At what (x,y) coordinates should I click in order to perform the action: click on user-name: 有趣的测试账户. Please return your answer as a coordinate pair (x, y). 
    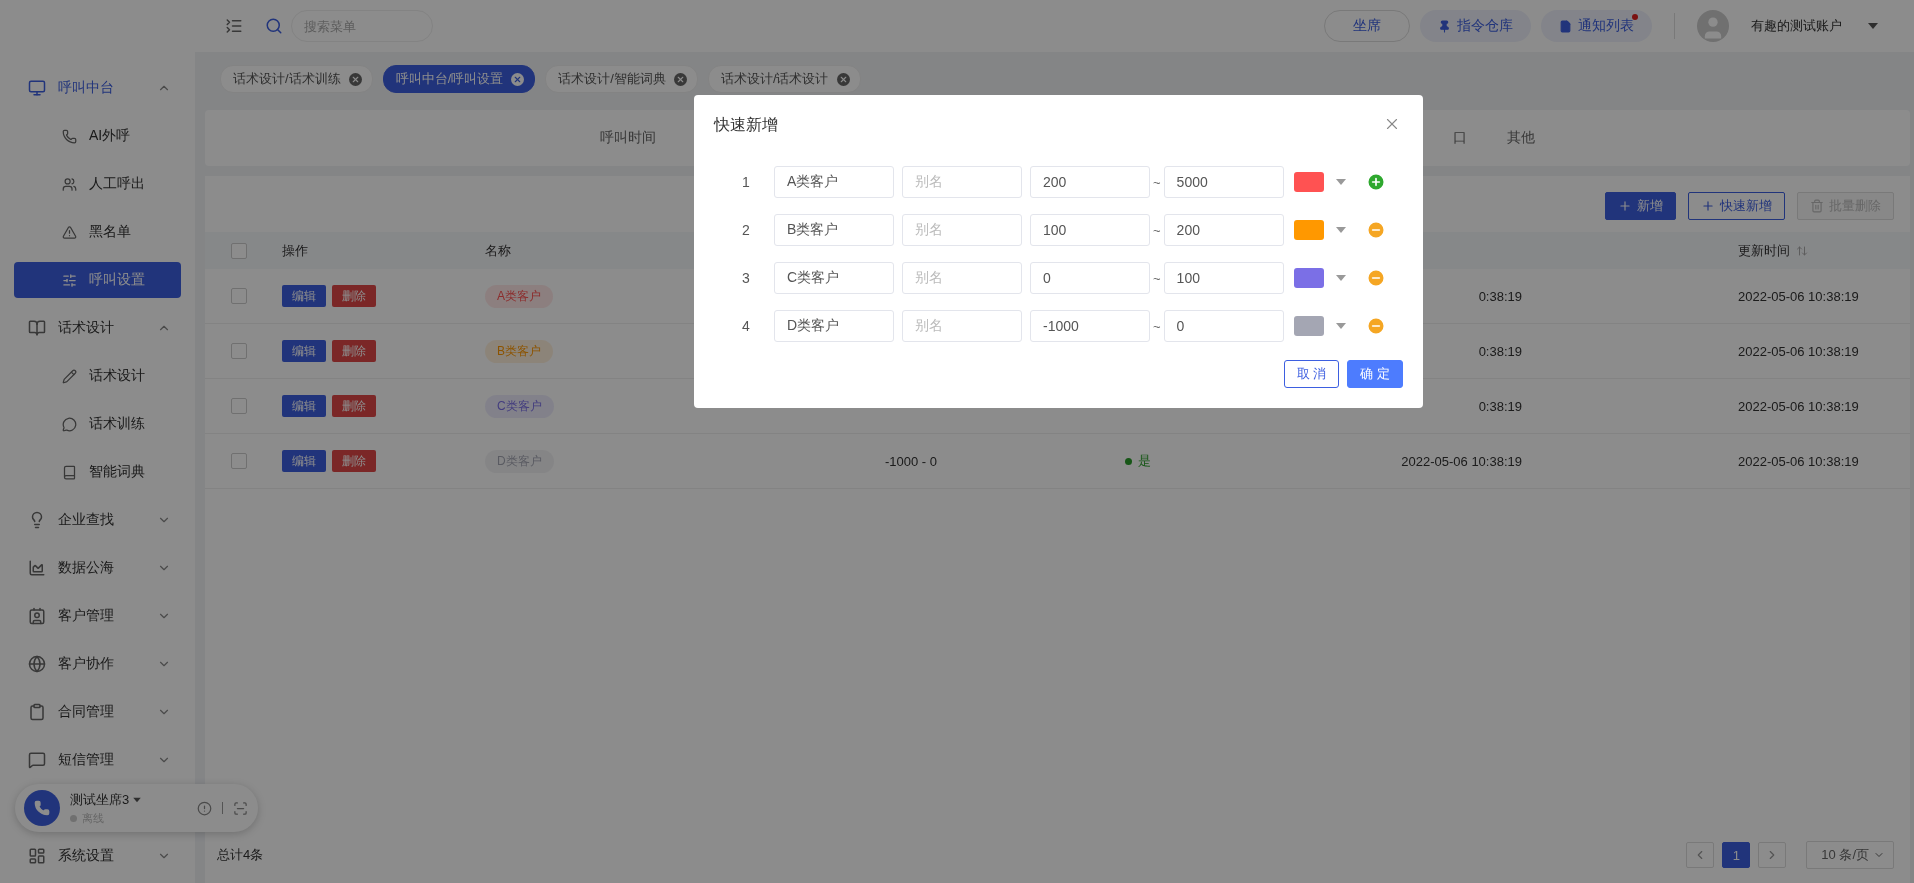
    Looking at the image, I should click on (1796, 26).